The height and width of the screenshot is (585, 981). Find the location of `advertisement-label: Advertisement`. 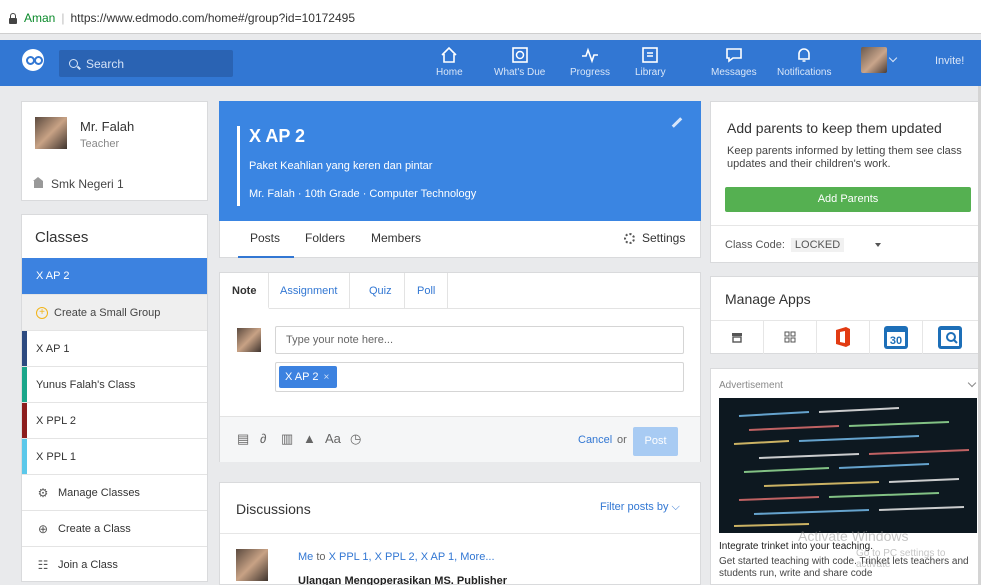

advertisement-label: Advertisement is located at coordinates (751, 385).